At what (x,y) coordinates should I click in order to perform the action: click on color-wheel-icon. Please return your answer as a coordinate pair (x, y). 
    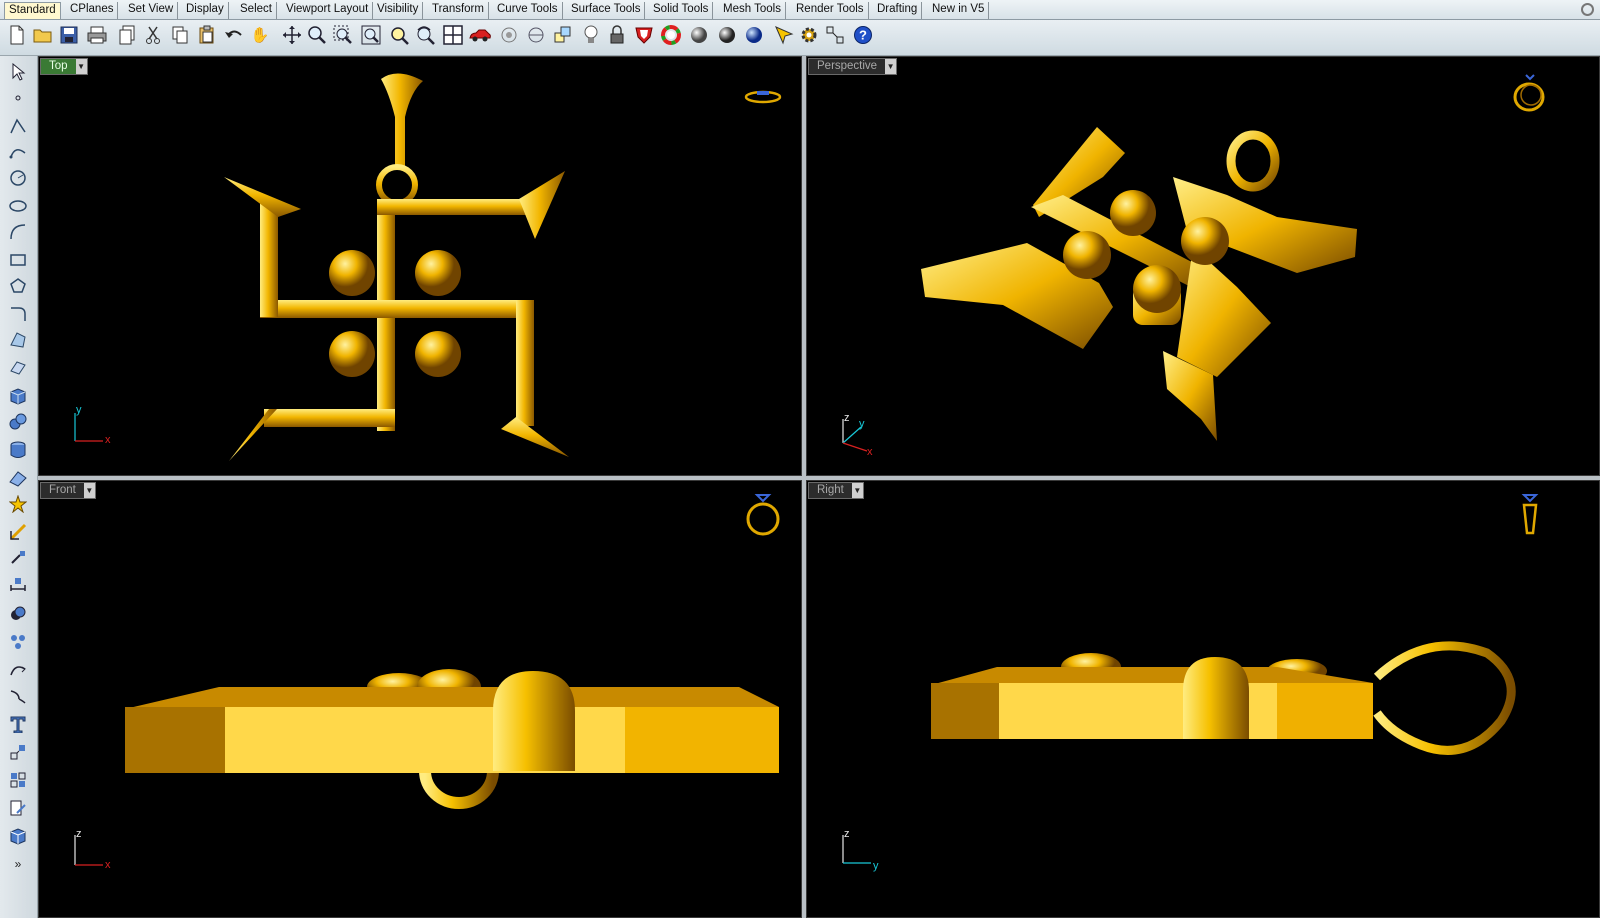
    Looking at the image, I should click on (671, 35).